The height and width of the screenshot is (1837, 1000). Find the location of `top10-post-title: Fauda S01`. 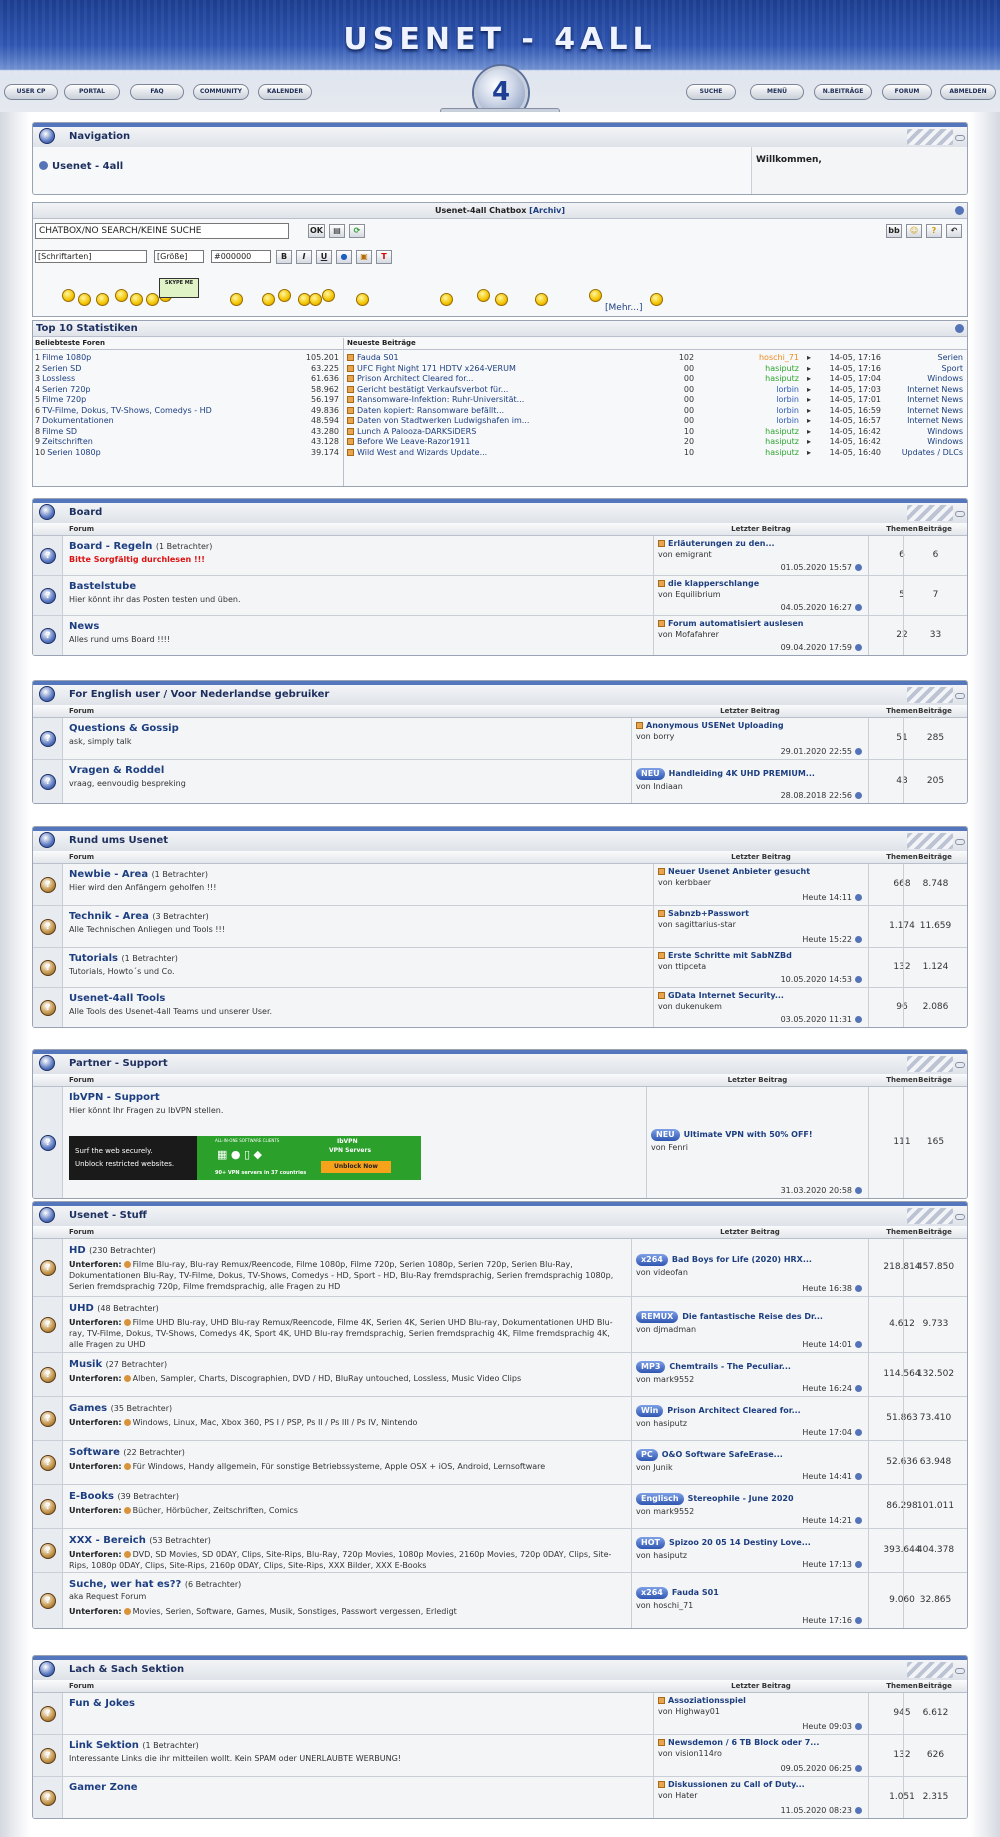

top10-post-title: Fauda S01 is located at coordinates (378, 357).